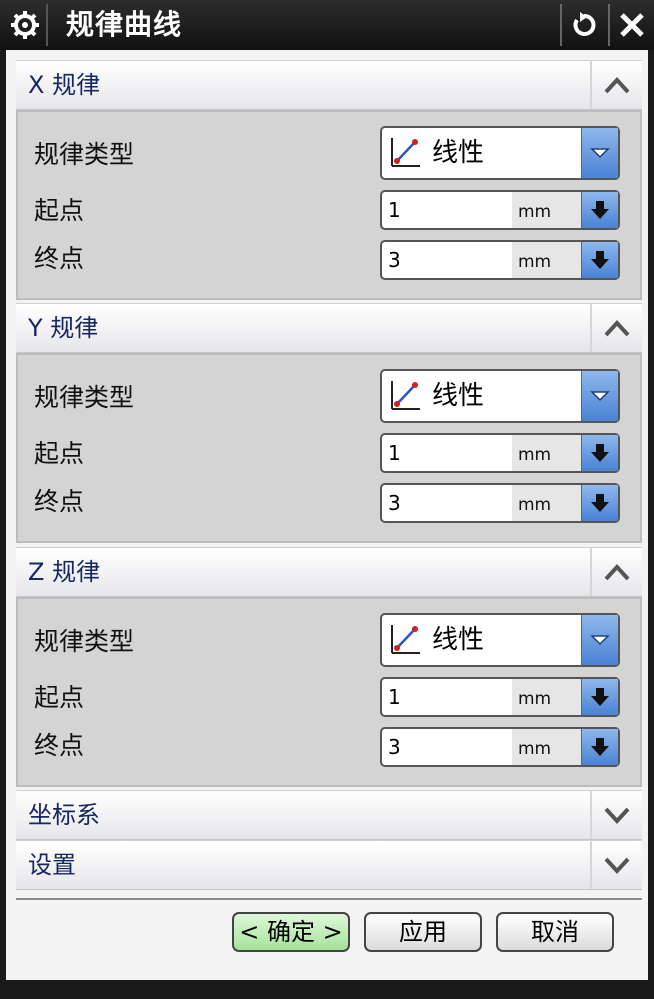  Describe the element at coordinates (329, 85) in the screenshot. I see `x-law-header: X 规律` at that location.